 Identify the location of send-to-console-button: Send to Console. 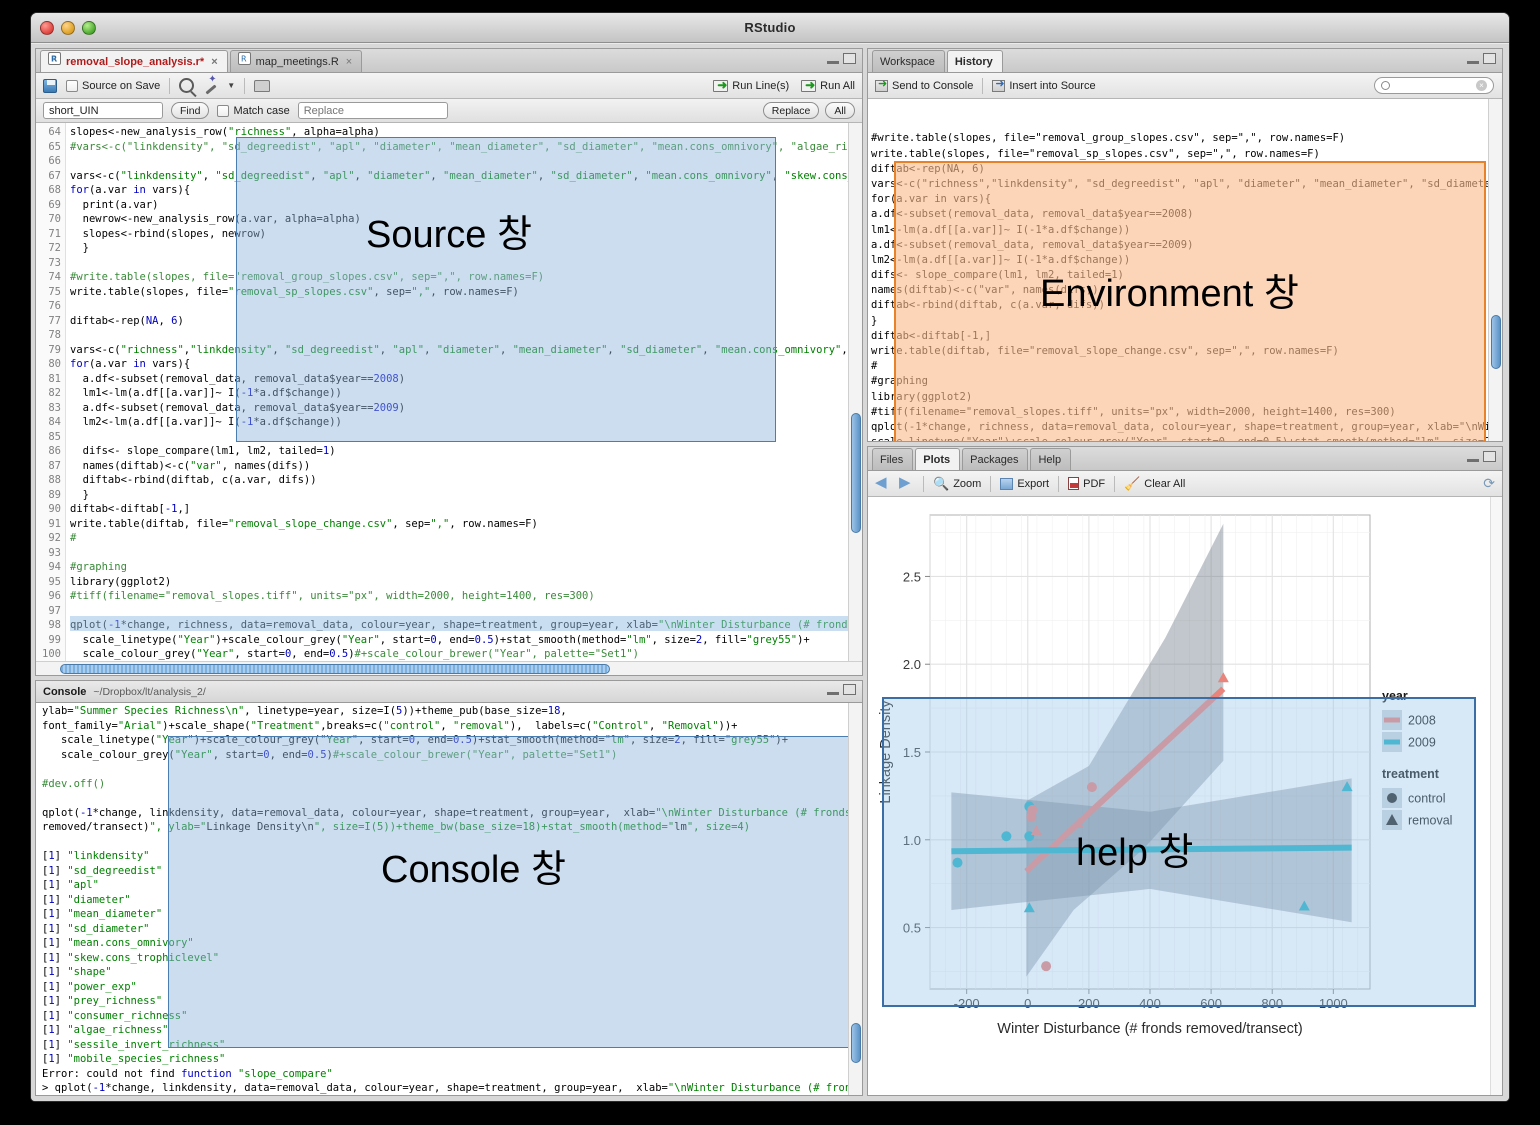
(924, 84).